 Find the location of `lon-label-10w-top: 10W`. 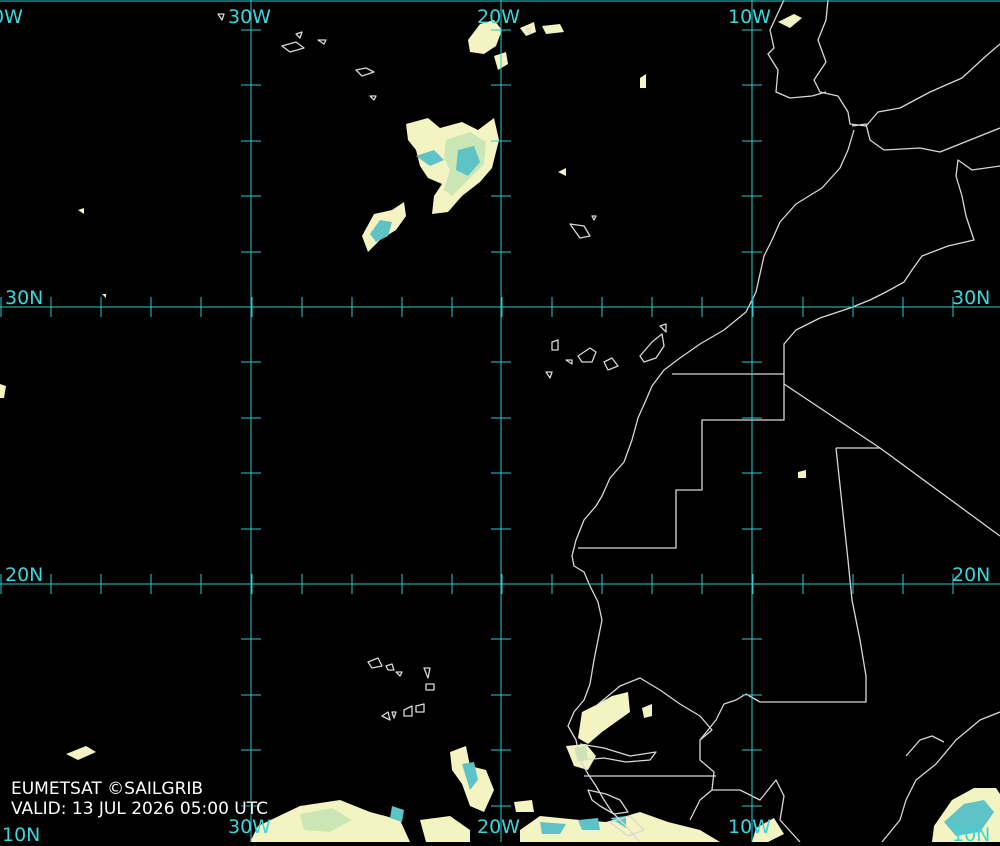

lon-label-10w-top: 10W is located at coordinates (749, 17).